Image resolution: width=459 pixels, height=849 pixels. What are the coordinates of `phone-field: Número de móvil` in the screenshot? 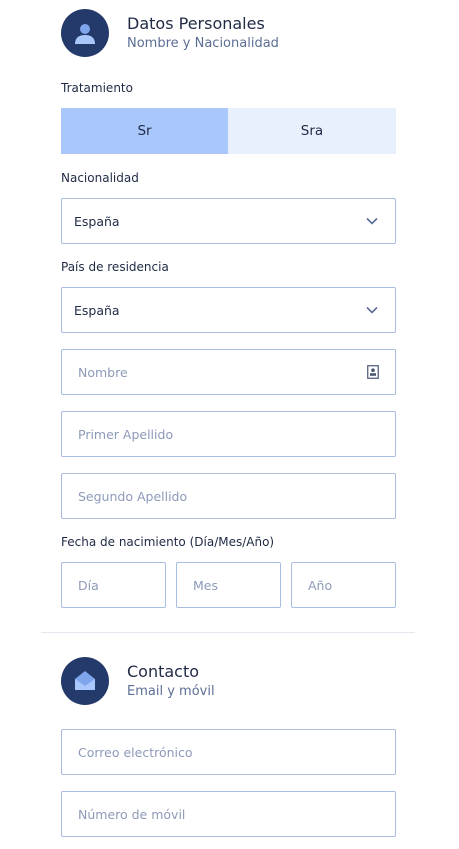 It's located at (228, 814).